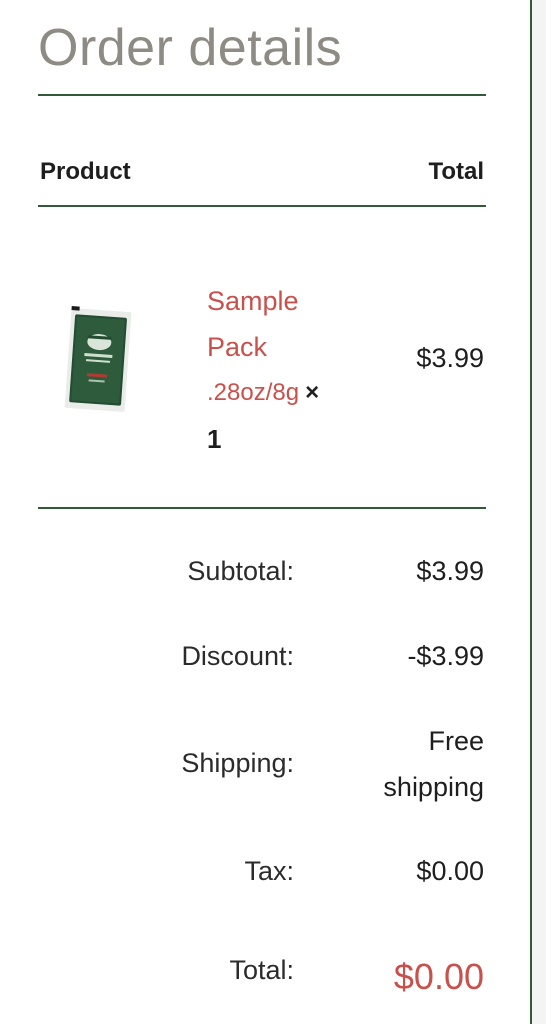  Describe the element at coordinates (262, 206) in the screenshot. I see `header-divider` at that location.